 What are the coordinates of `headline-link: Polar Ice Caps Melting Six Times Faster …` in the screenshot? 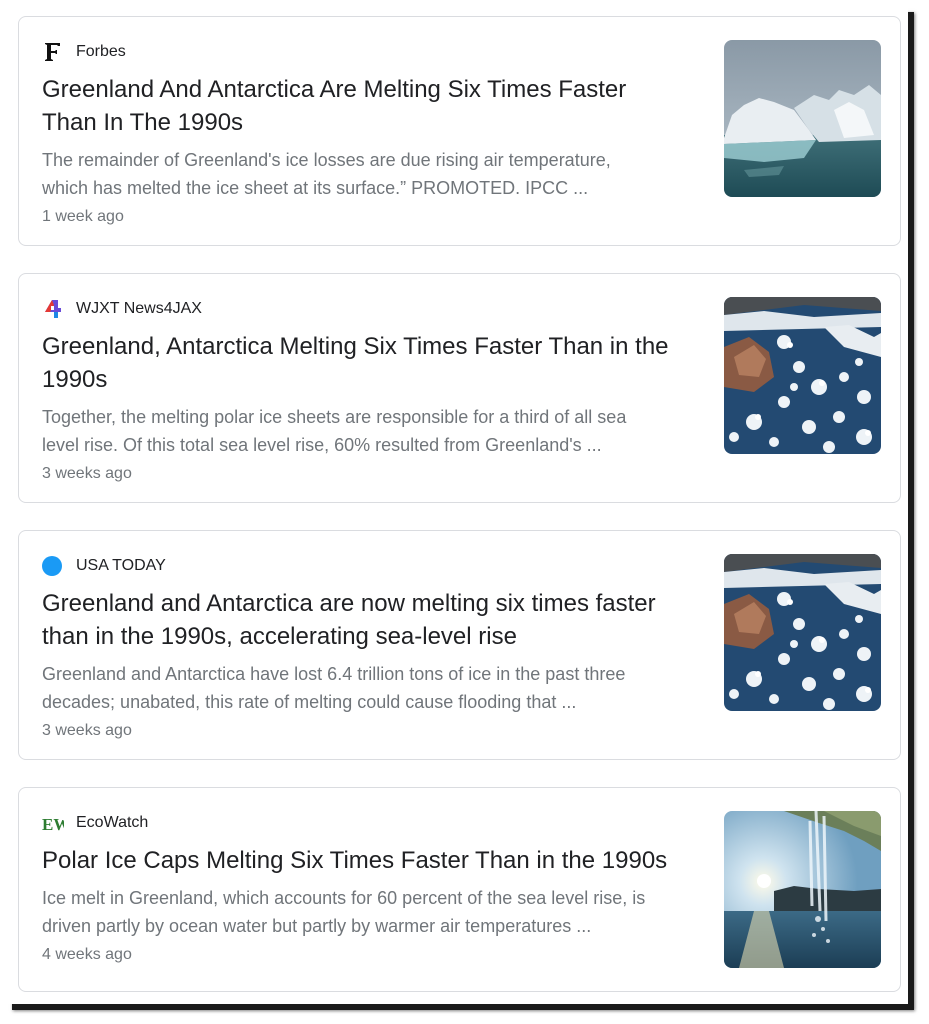 It's located at (374, 860).